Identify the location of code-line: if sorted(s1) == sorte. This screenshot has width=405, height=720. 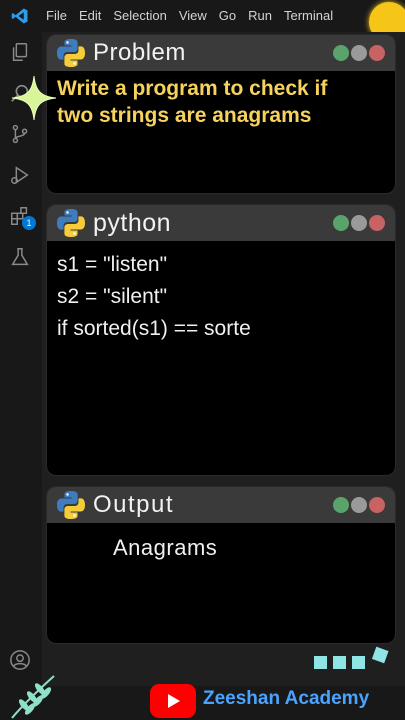
(154, 328).